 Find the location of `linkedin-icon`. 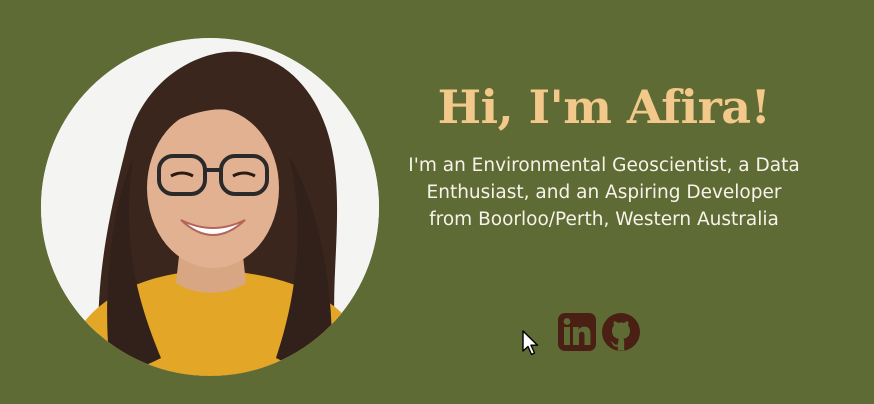

linkedin-icon is located at coordinates (577, 332).